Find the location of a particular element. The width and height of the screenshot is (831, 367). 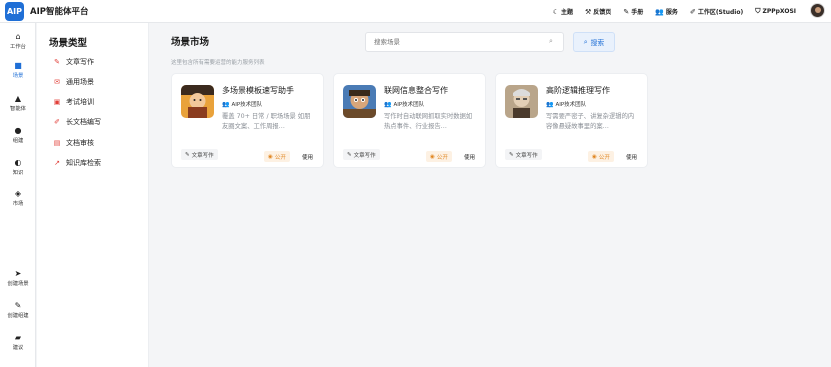

rail-label: 组建 is located at coordinates (18, 141).